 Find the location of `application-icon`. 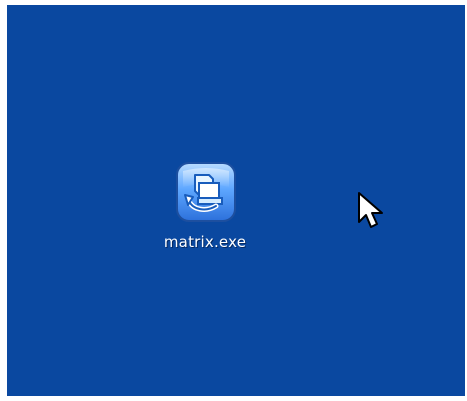

application-icon is located at coordinates (206, 192).